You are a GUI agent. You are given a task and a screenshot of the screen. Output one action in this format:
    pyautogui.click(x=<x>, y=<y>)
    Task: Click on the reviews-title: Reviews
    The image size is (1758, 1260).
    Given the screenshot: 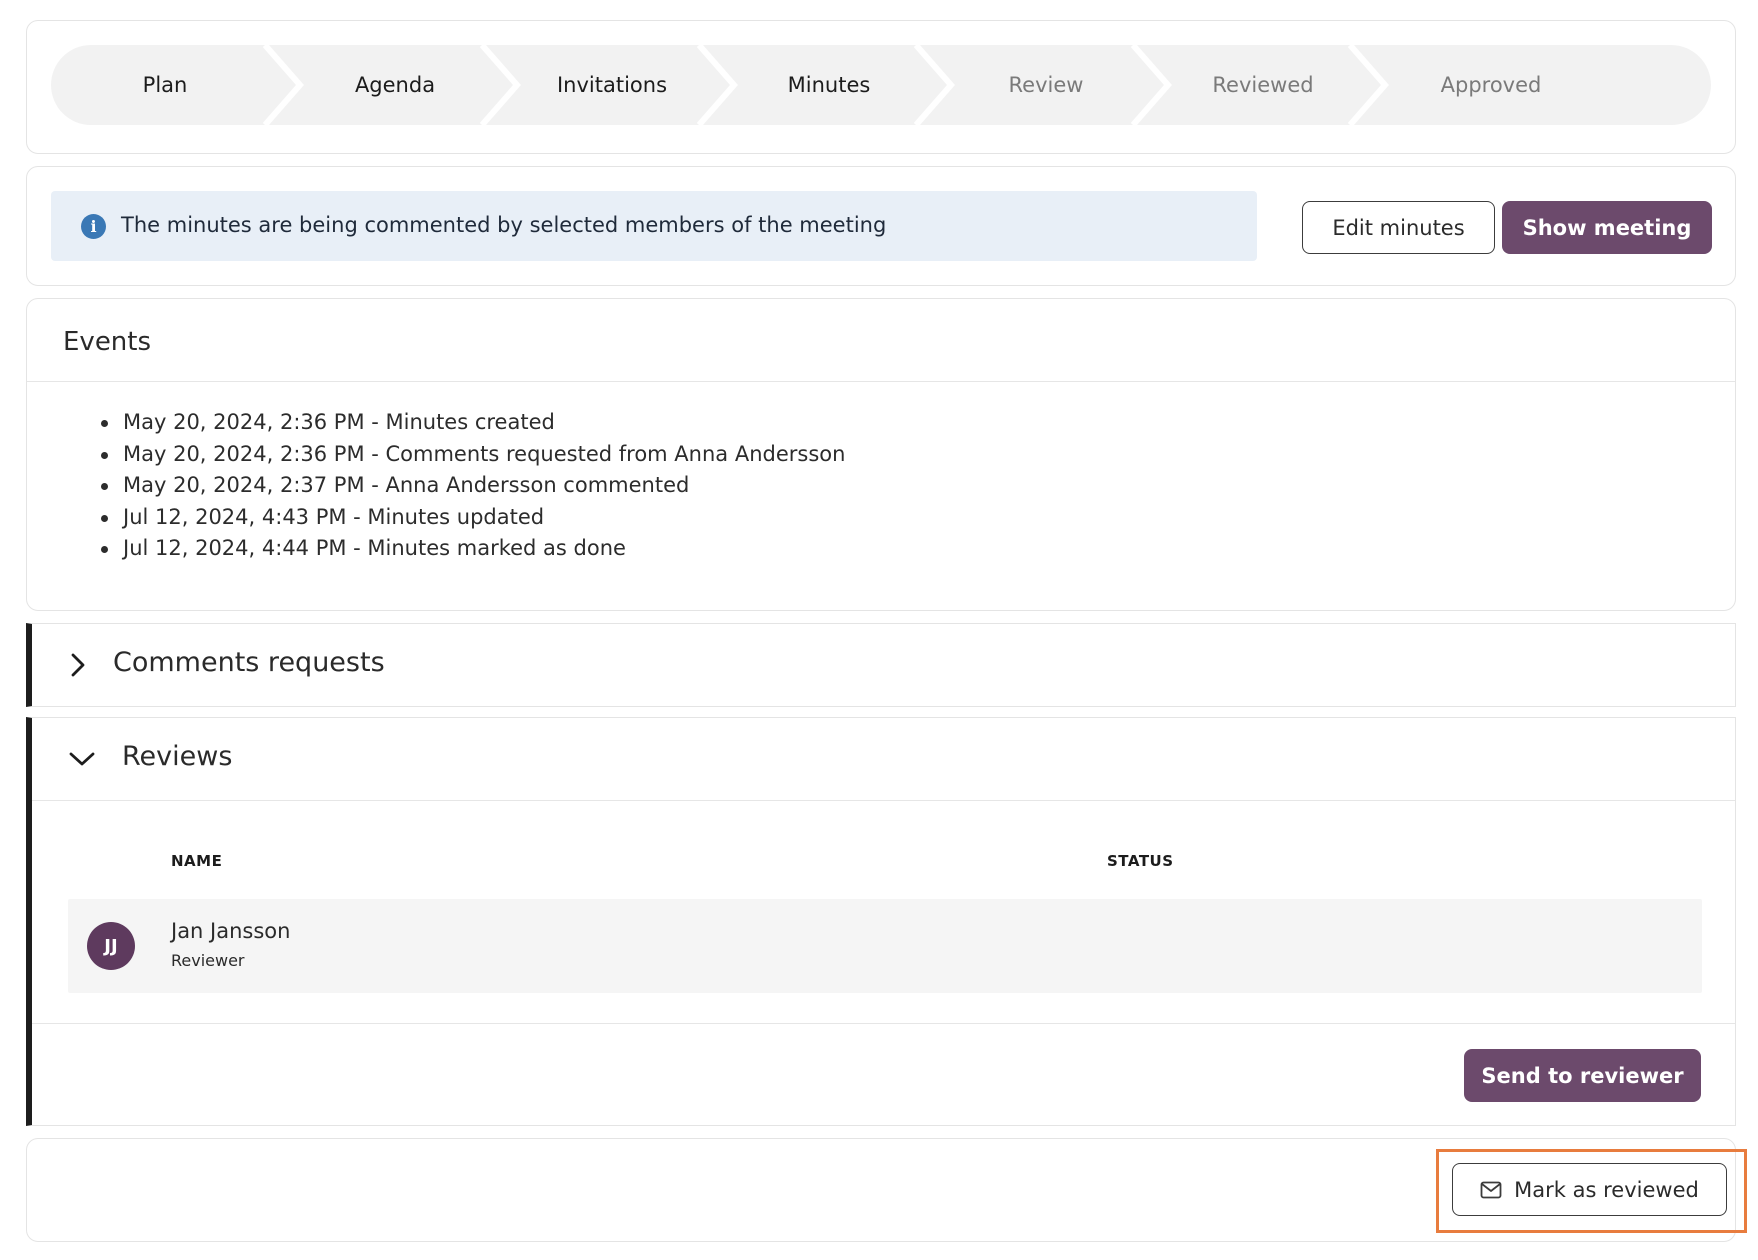 What is the action you would take?
    pyautogui.click(x=177, y=756)
    